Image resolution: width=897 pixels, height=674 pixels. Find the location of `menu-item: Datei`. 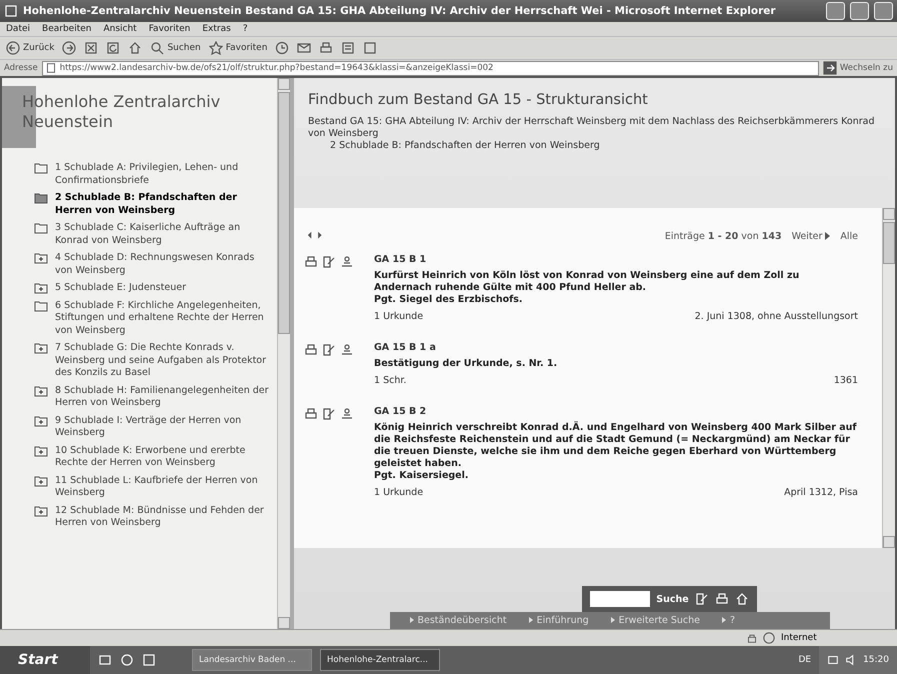

menu-item: Datei is located at coordinates (18, 29).